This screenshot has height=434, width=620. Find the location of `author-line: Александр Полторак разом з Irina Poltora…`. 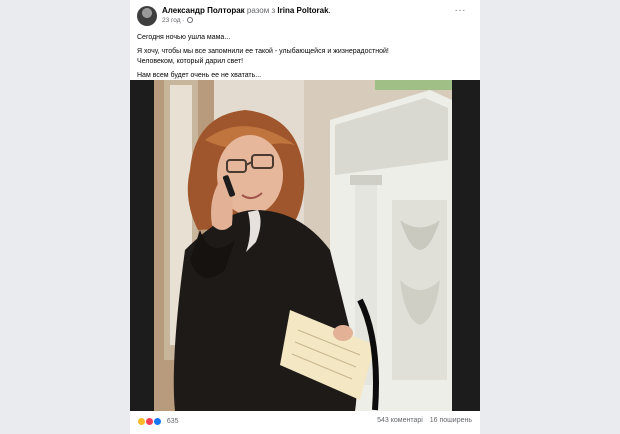

author-line: Александр Полторак разом з Irina Poltora… is located at coordinates (246, 11).